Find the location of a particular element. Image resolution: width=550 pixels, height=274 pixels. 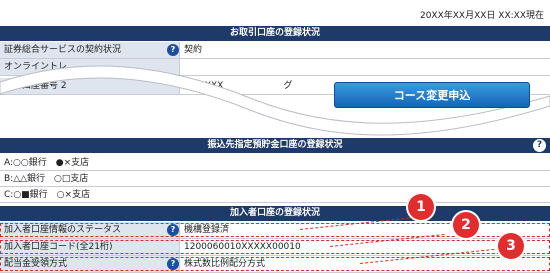

callout-badge-3: 3 is located at coordinates (511, 246).